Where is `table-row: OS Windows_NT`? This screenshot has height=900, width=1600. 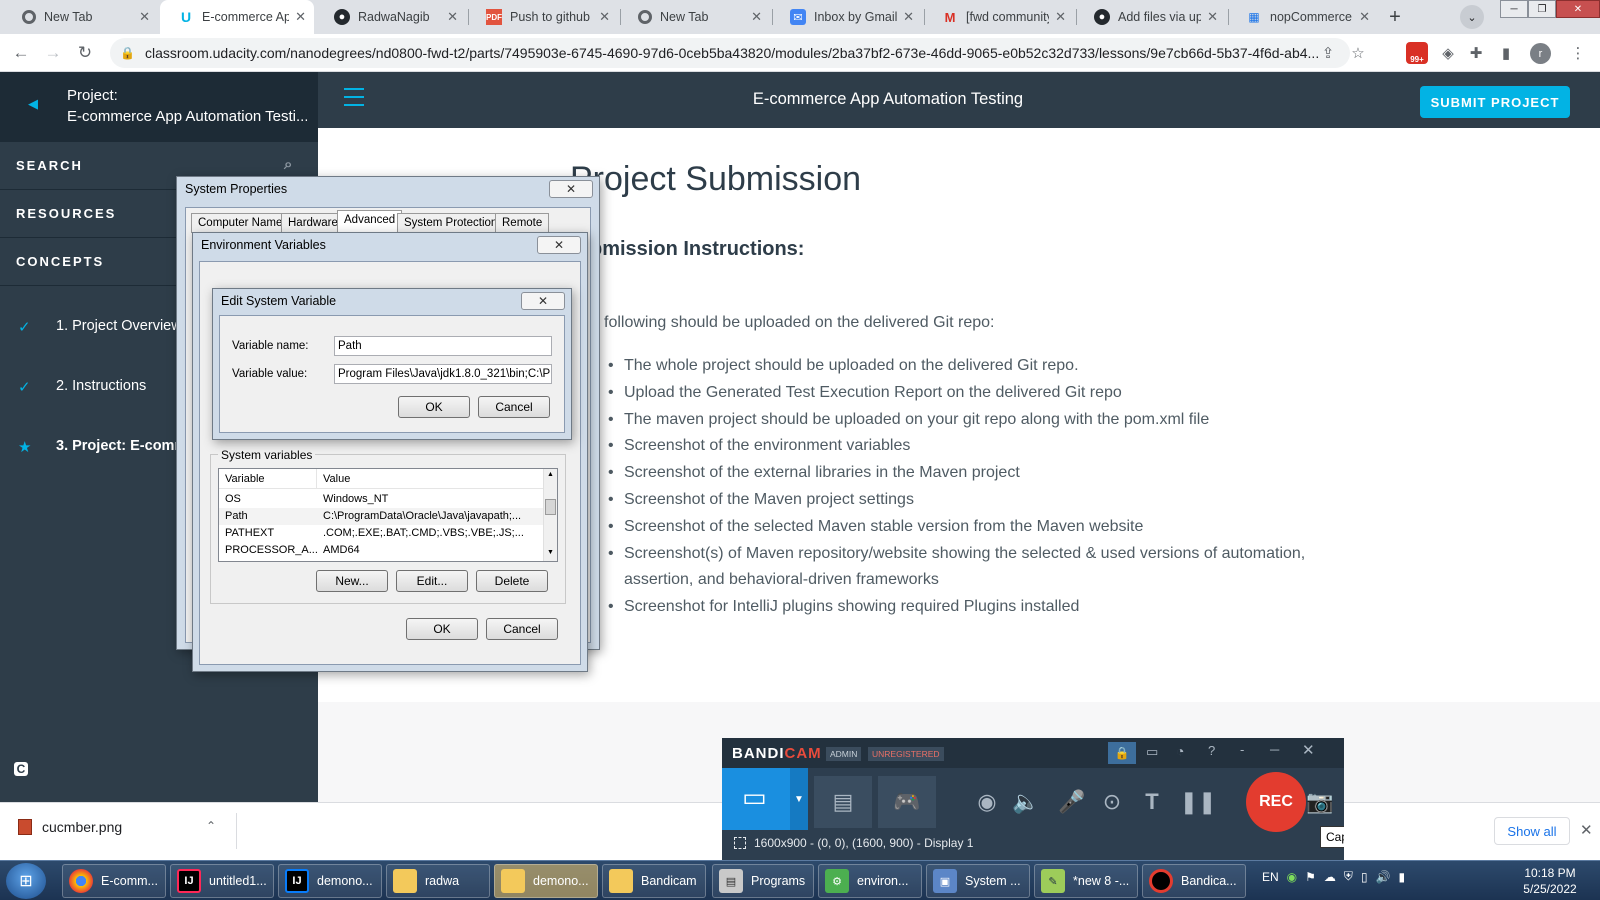
table-row: OS Windows_NT is located at coordinates (381, 499).